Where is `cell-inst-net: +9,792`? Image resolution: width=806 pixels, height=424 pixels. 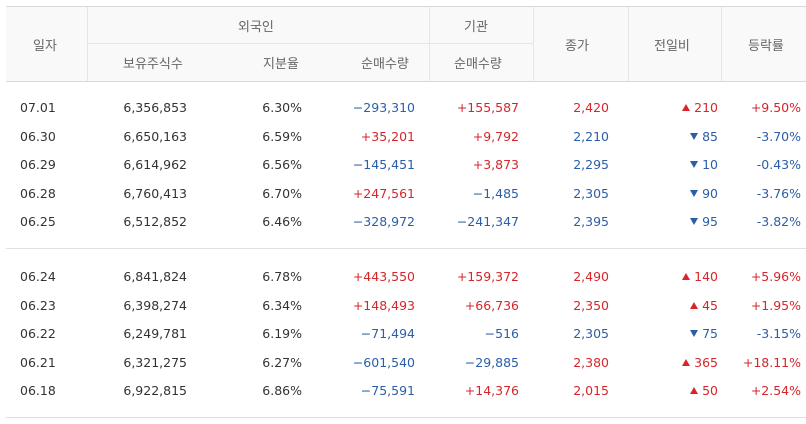
cell-inst-net: +9,792 is located at coordinates (495, 136).